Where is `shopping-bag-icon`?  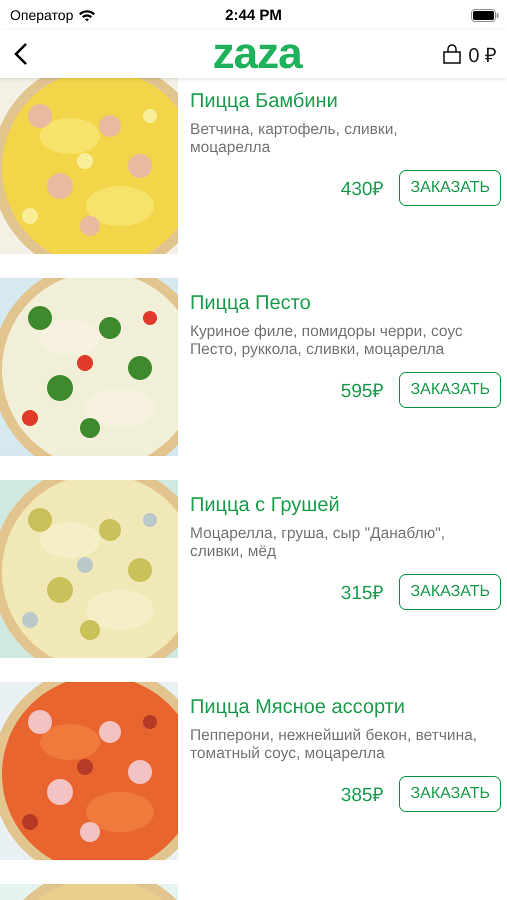
shopping-bag-icon is located at coordinates (452, 54).